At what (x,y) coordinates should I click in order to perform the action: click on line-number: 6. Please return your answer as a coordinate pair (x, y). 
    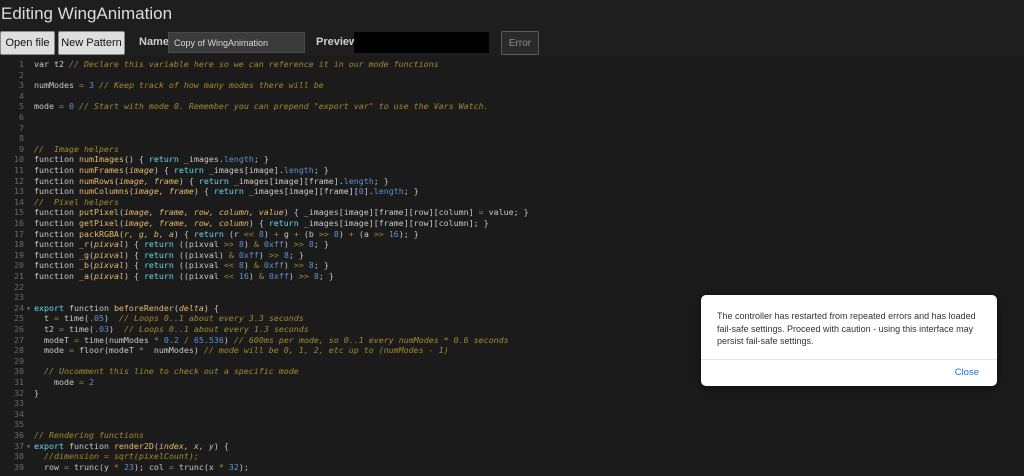
    Looking at the image, I should click on (21, 117).